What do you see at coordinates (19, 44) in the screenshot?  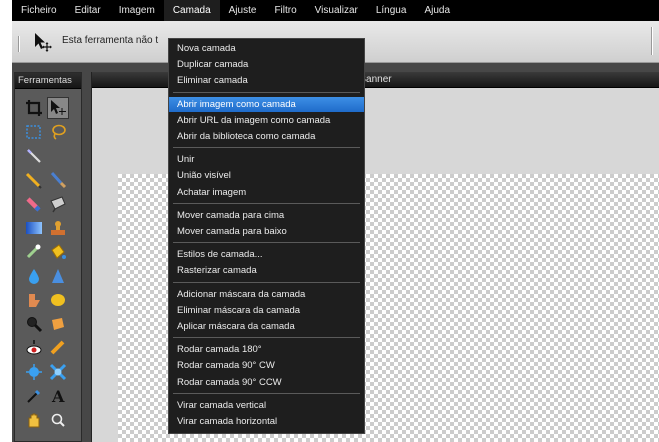 I see `options-separator` at bounding box center [19, 44].